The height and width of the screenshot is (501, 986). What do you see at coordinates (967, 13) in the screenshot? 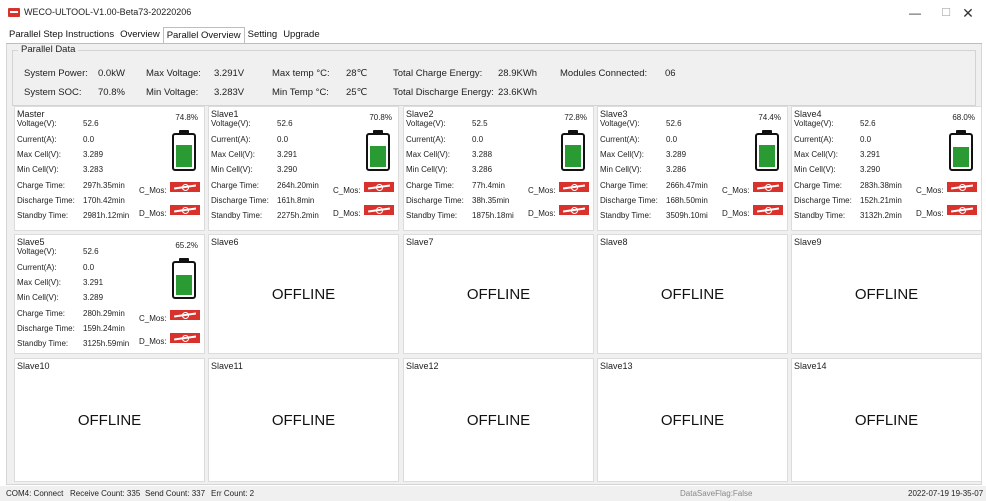
I see `close-button: ✕` at bounding box center [967, 13].